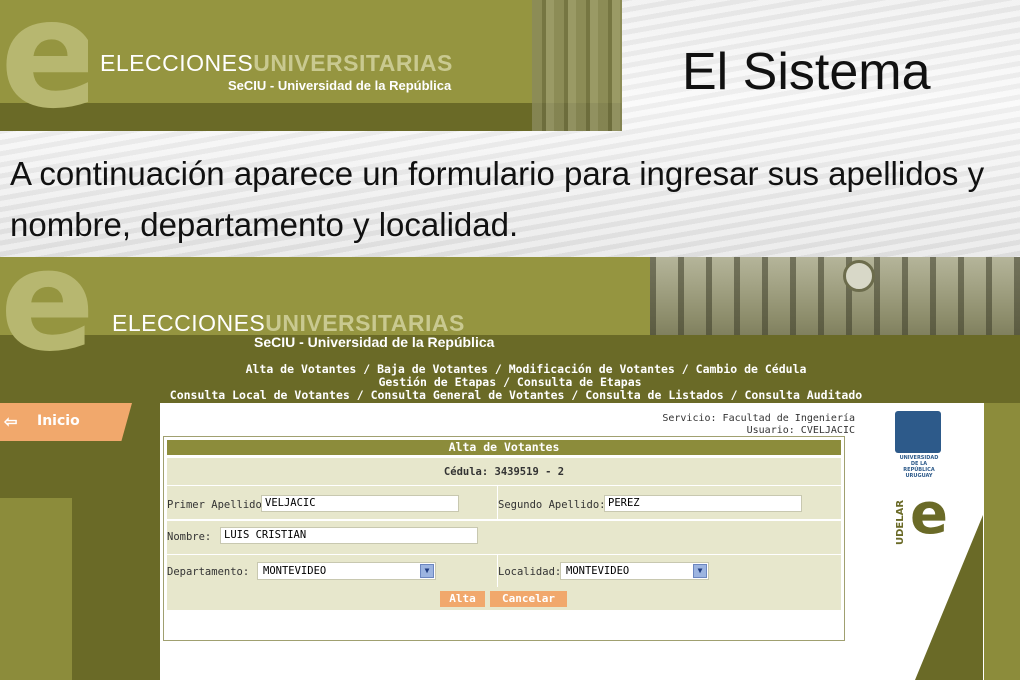  Describe the element at coordinates (468, 395) in the screenshot. I see `nav-consulta-general: Consulta General de Votantes` at that location.